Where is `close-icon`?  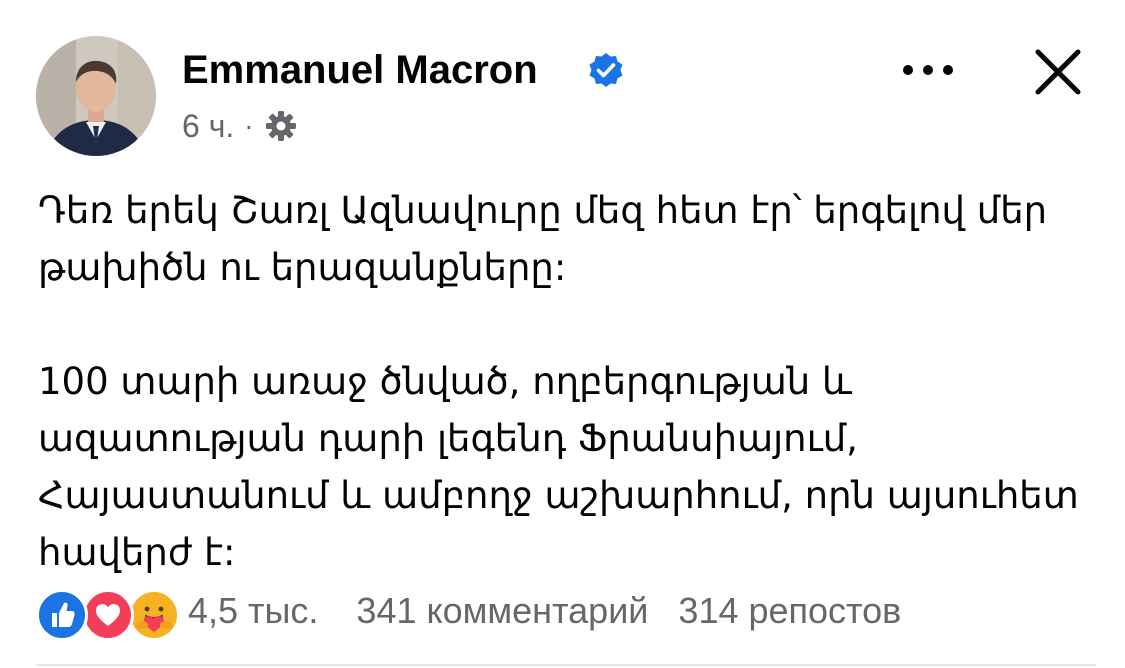
close-icon is located at coordinates (1058, 72).